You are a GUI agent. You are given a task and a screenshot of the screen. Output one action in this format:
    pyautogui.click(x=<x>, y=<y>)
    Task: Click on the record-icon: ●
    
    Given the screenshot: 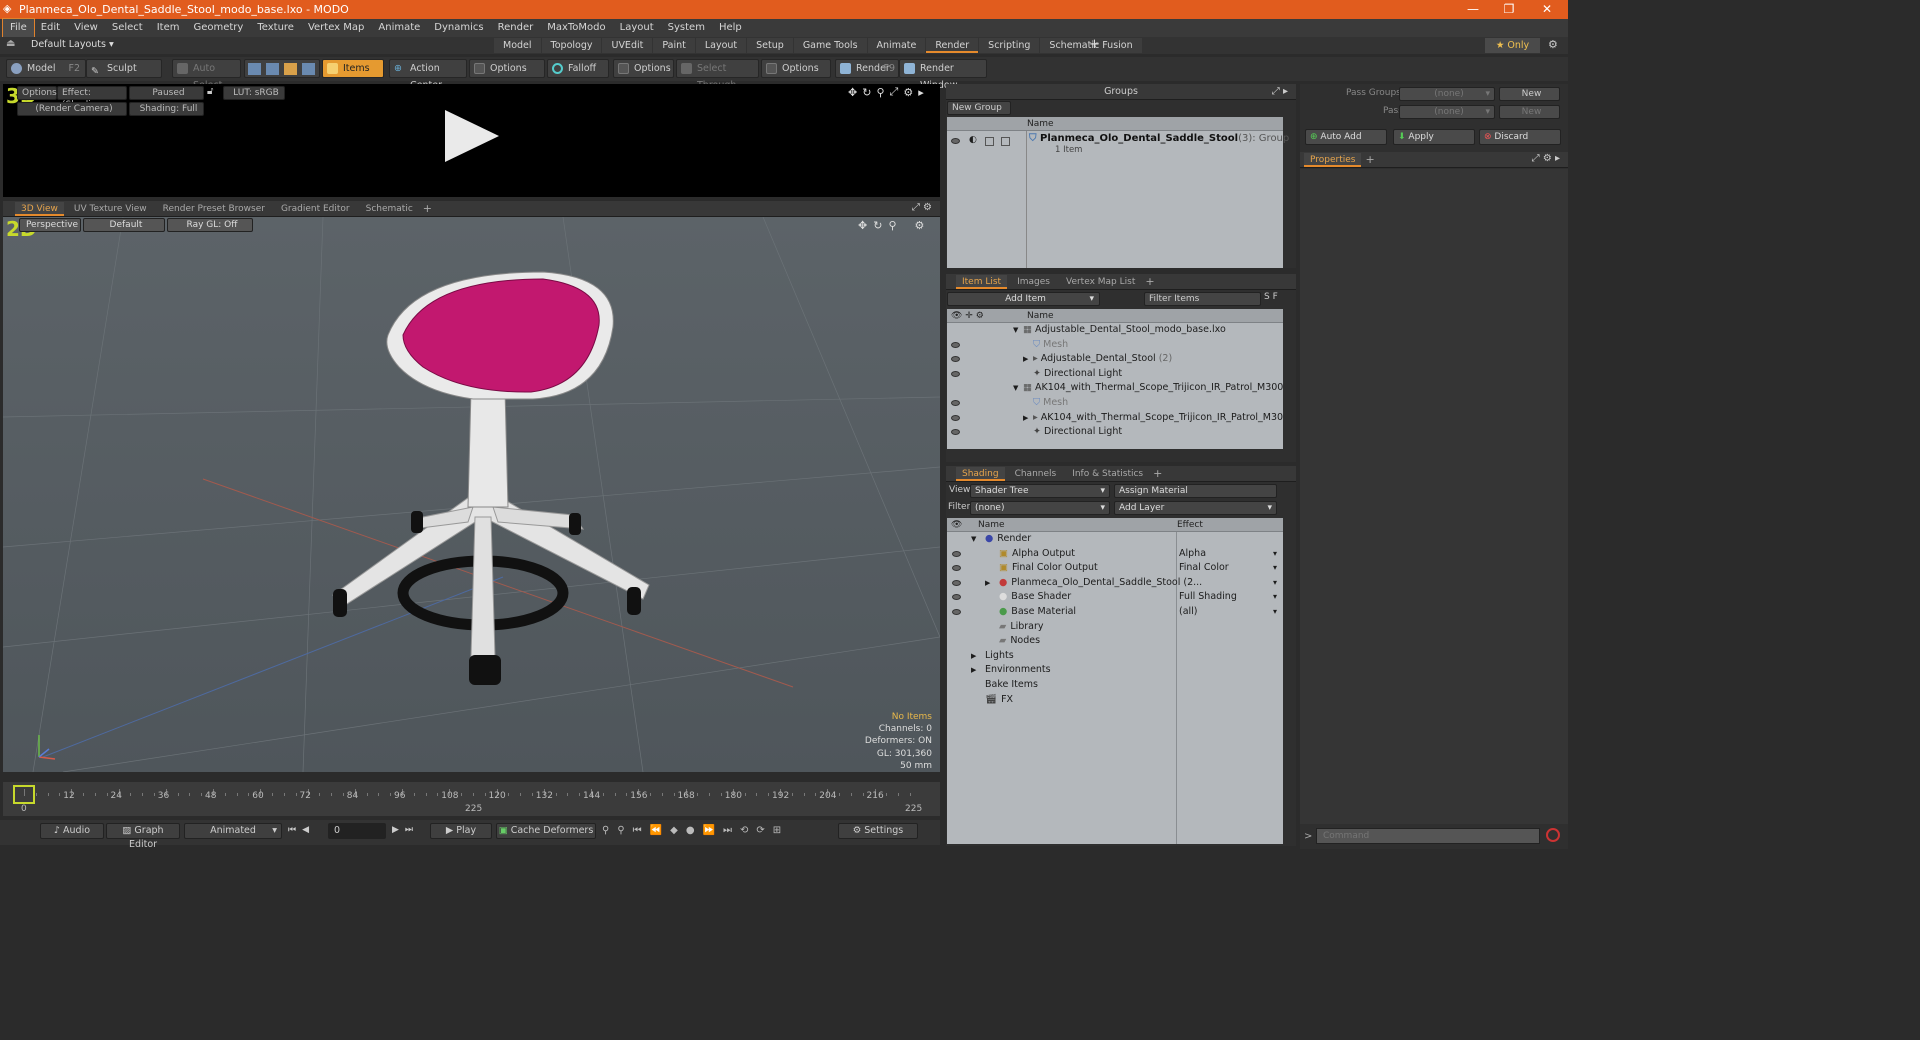 What is the action you would take?
    pyautogui.click(x=690, y=830)
    